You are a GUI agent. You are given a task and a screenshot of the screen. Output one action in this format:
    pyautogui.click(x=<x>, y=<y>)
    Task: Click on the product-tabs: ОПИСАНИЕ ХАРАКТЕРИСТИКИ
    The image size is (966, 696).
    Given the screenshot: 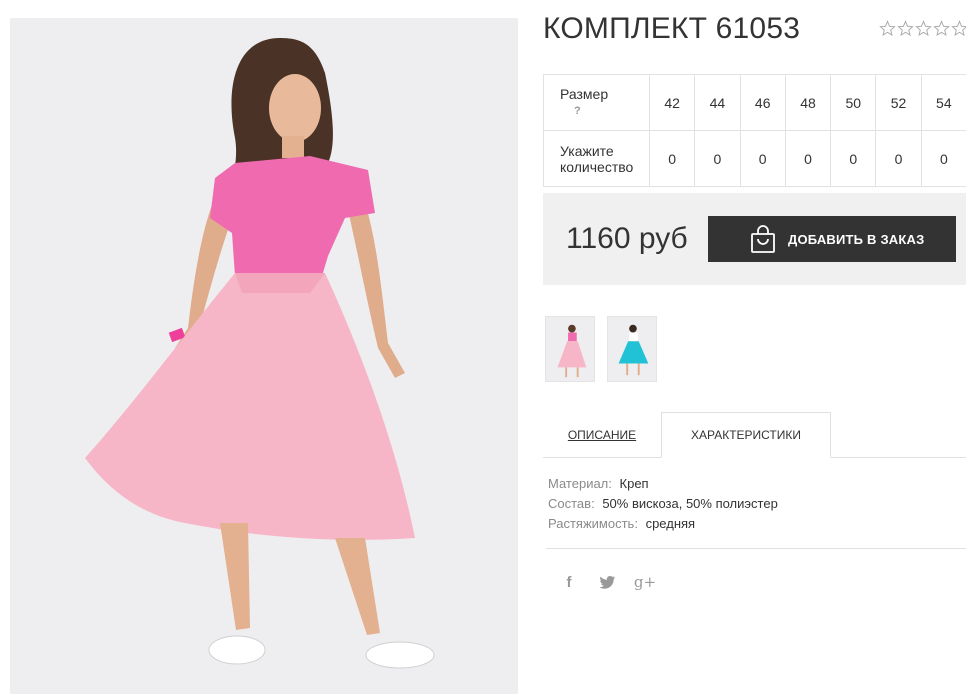 What is the action you would take?
    pyautogui.click(x=754, y=435)
    